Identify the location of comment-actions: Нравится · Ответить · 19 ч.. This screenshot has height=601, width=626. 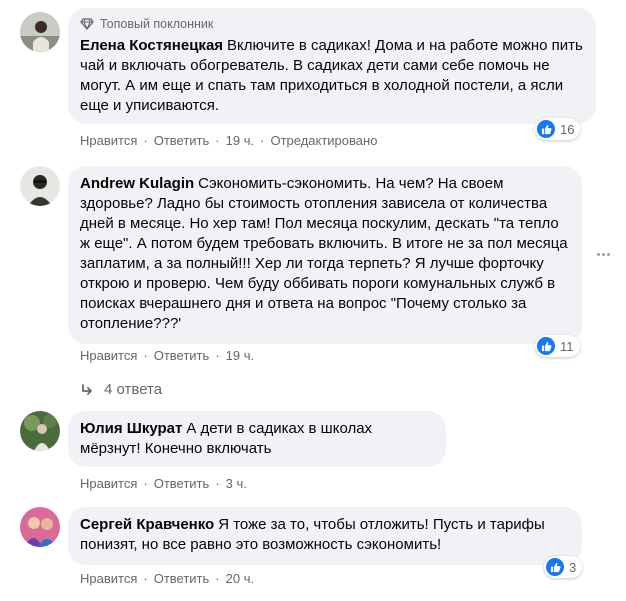
(167, 356).